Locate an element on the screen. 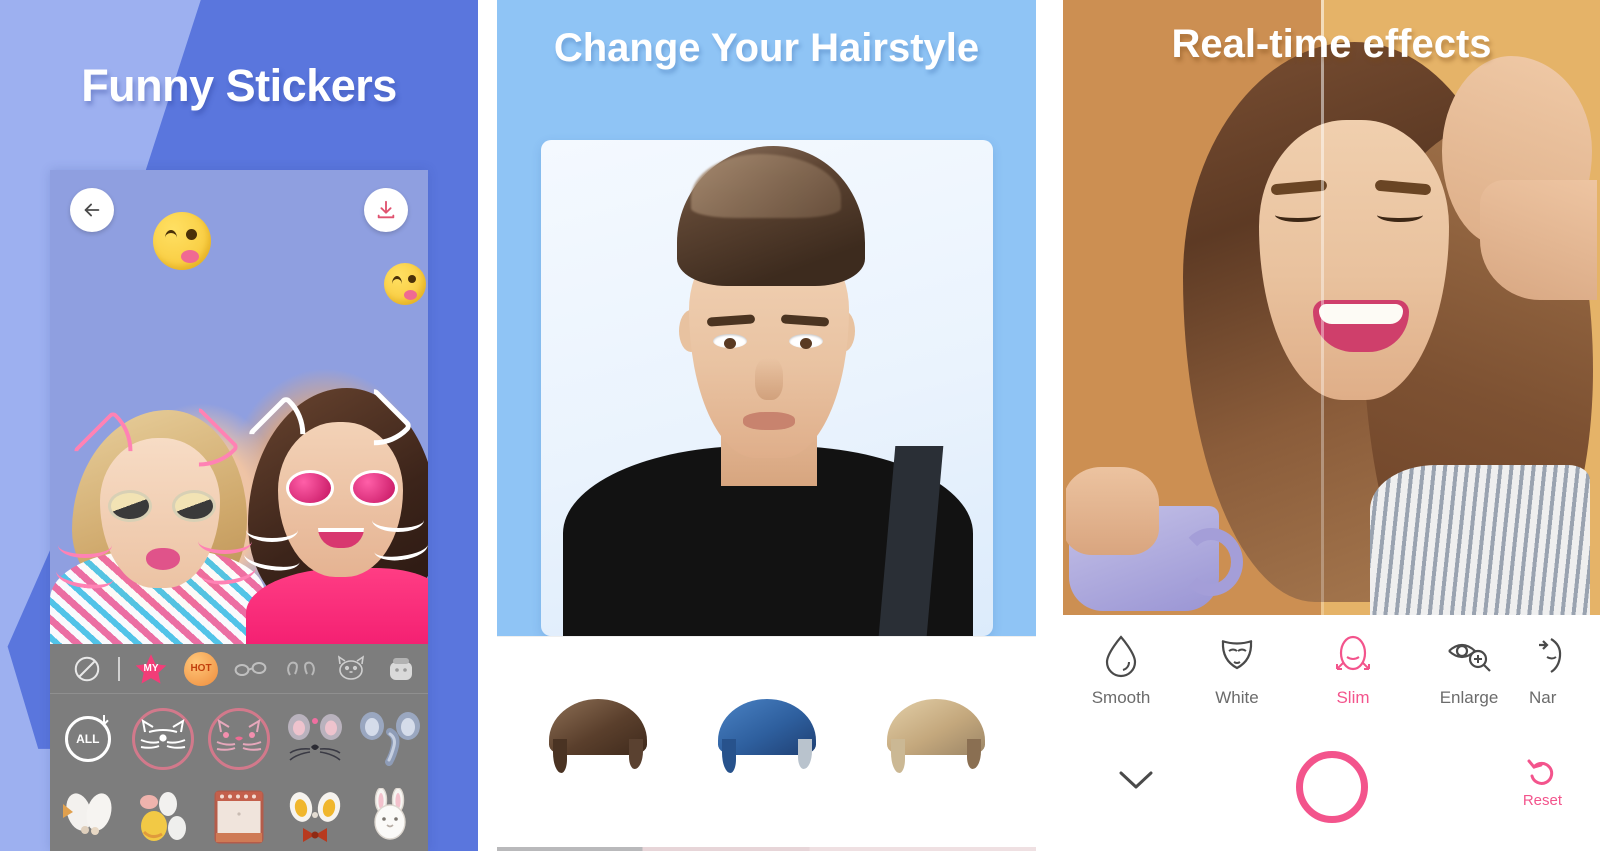 The height and width of the screenshot is (851, 1600). sticker-toolbar: MY HOT ALL is located at coordinates (239, 747).